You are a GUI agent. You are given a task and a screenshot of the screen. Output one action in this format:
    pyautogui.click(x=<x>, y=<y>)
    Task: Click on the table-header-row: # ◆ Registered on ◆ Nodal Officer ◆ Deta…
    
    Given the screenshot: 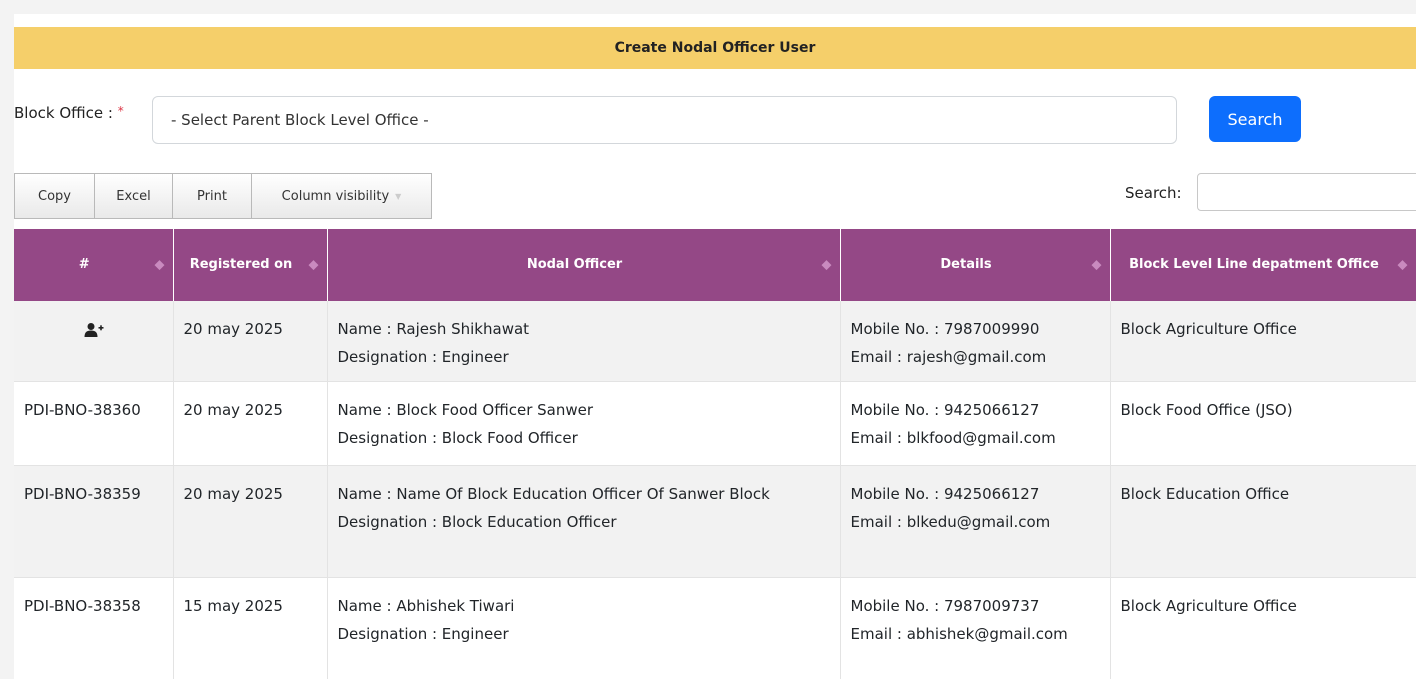 What is the action you would take?
    pyautogui.click(x=715, y=265)
    